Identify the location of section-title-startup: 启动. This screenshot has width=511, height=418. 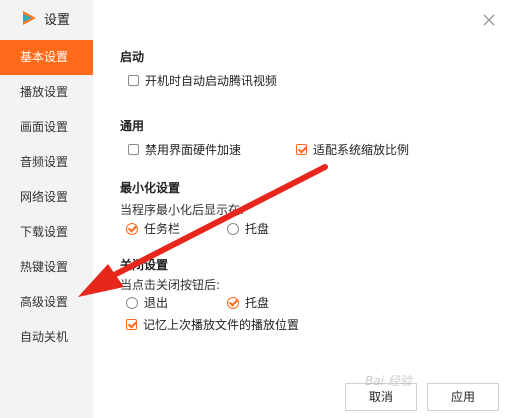
(132, 57).